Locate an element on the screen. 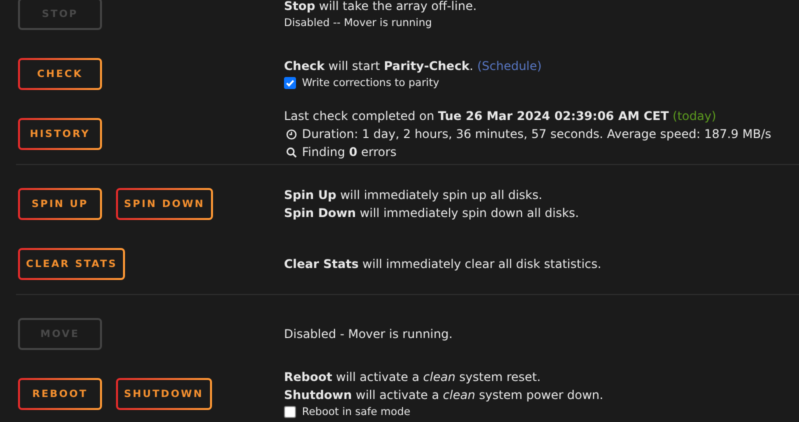 This screenshot has height=422, width=799. description-text: Disabled - Mover is running. is located at coordinates (368, 334).